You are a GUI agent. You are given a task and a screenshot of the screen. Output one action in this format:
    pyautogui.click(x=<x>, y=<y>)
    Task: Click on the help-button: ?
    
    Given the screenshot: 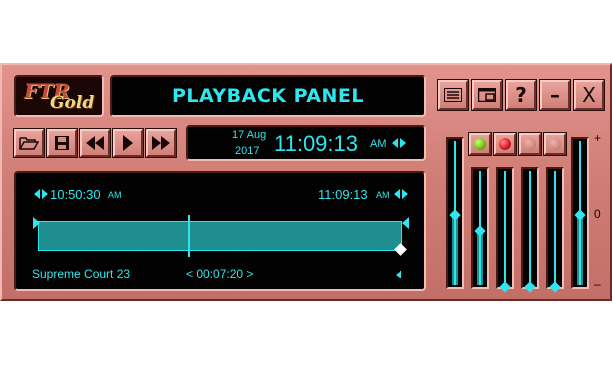 What is the action you would take?
    pyautogui.click(x=521, y=95)
    